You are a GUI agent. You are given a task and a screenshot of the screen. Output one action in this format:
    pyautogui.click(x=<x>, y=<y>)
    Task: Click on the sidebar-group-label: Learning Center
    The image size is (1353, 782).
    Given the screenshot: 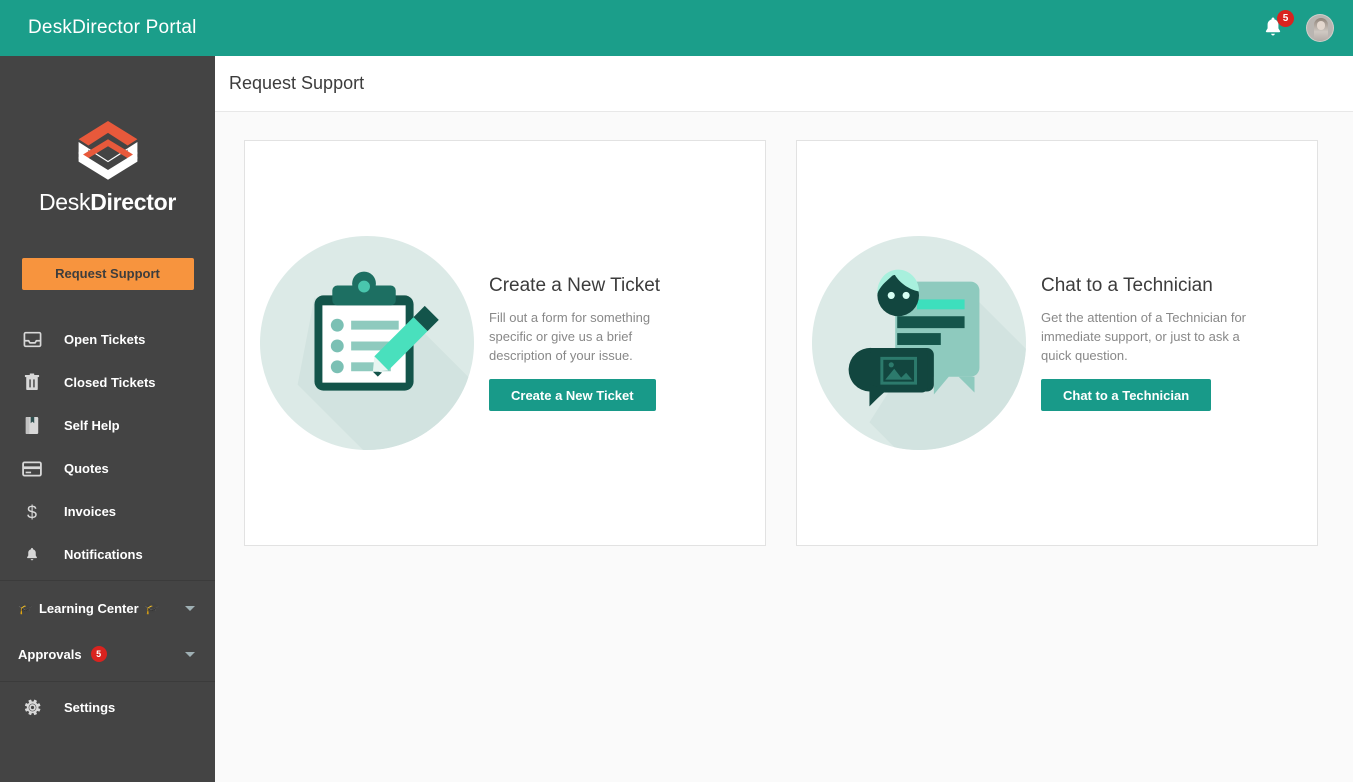 What is the action you would take?
    pyautogui.click(x=88, y=608)
    